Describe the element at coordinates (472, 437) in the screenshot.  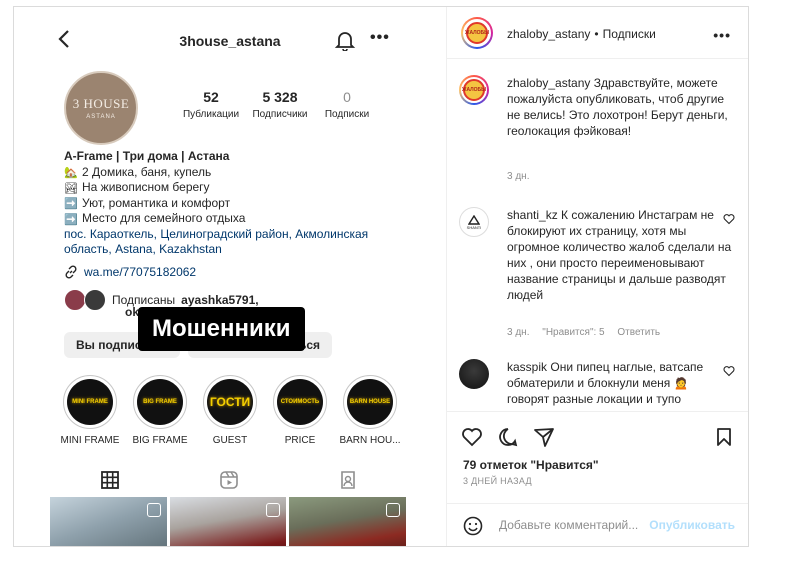
I see `heart-icon` at that location.